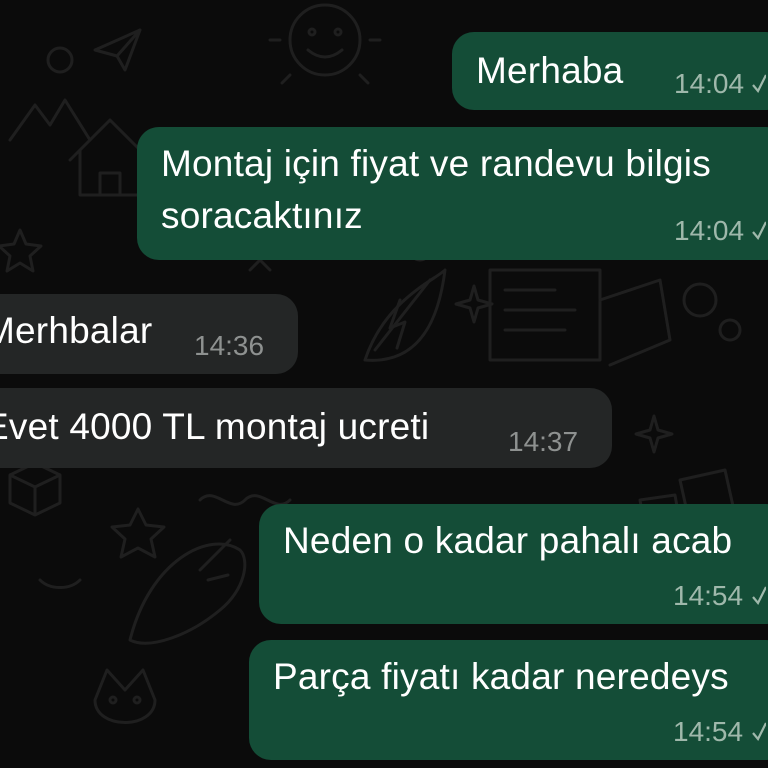 This screenshot has height=768, width=768. What do you see at coordinates (76, 330) in the screenshot?
I see `message-text: Merhbalar` at bounding box center [76, 330].